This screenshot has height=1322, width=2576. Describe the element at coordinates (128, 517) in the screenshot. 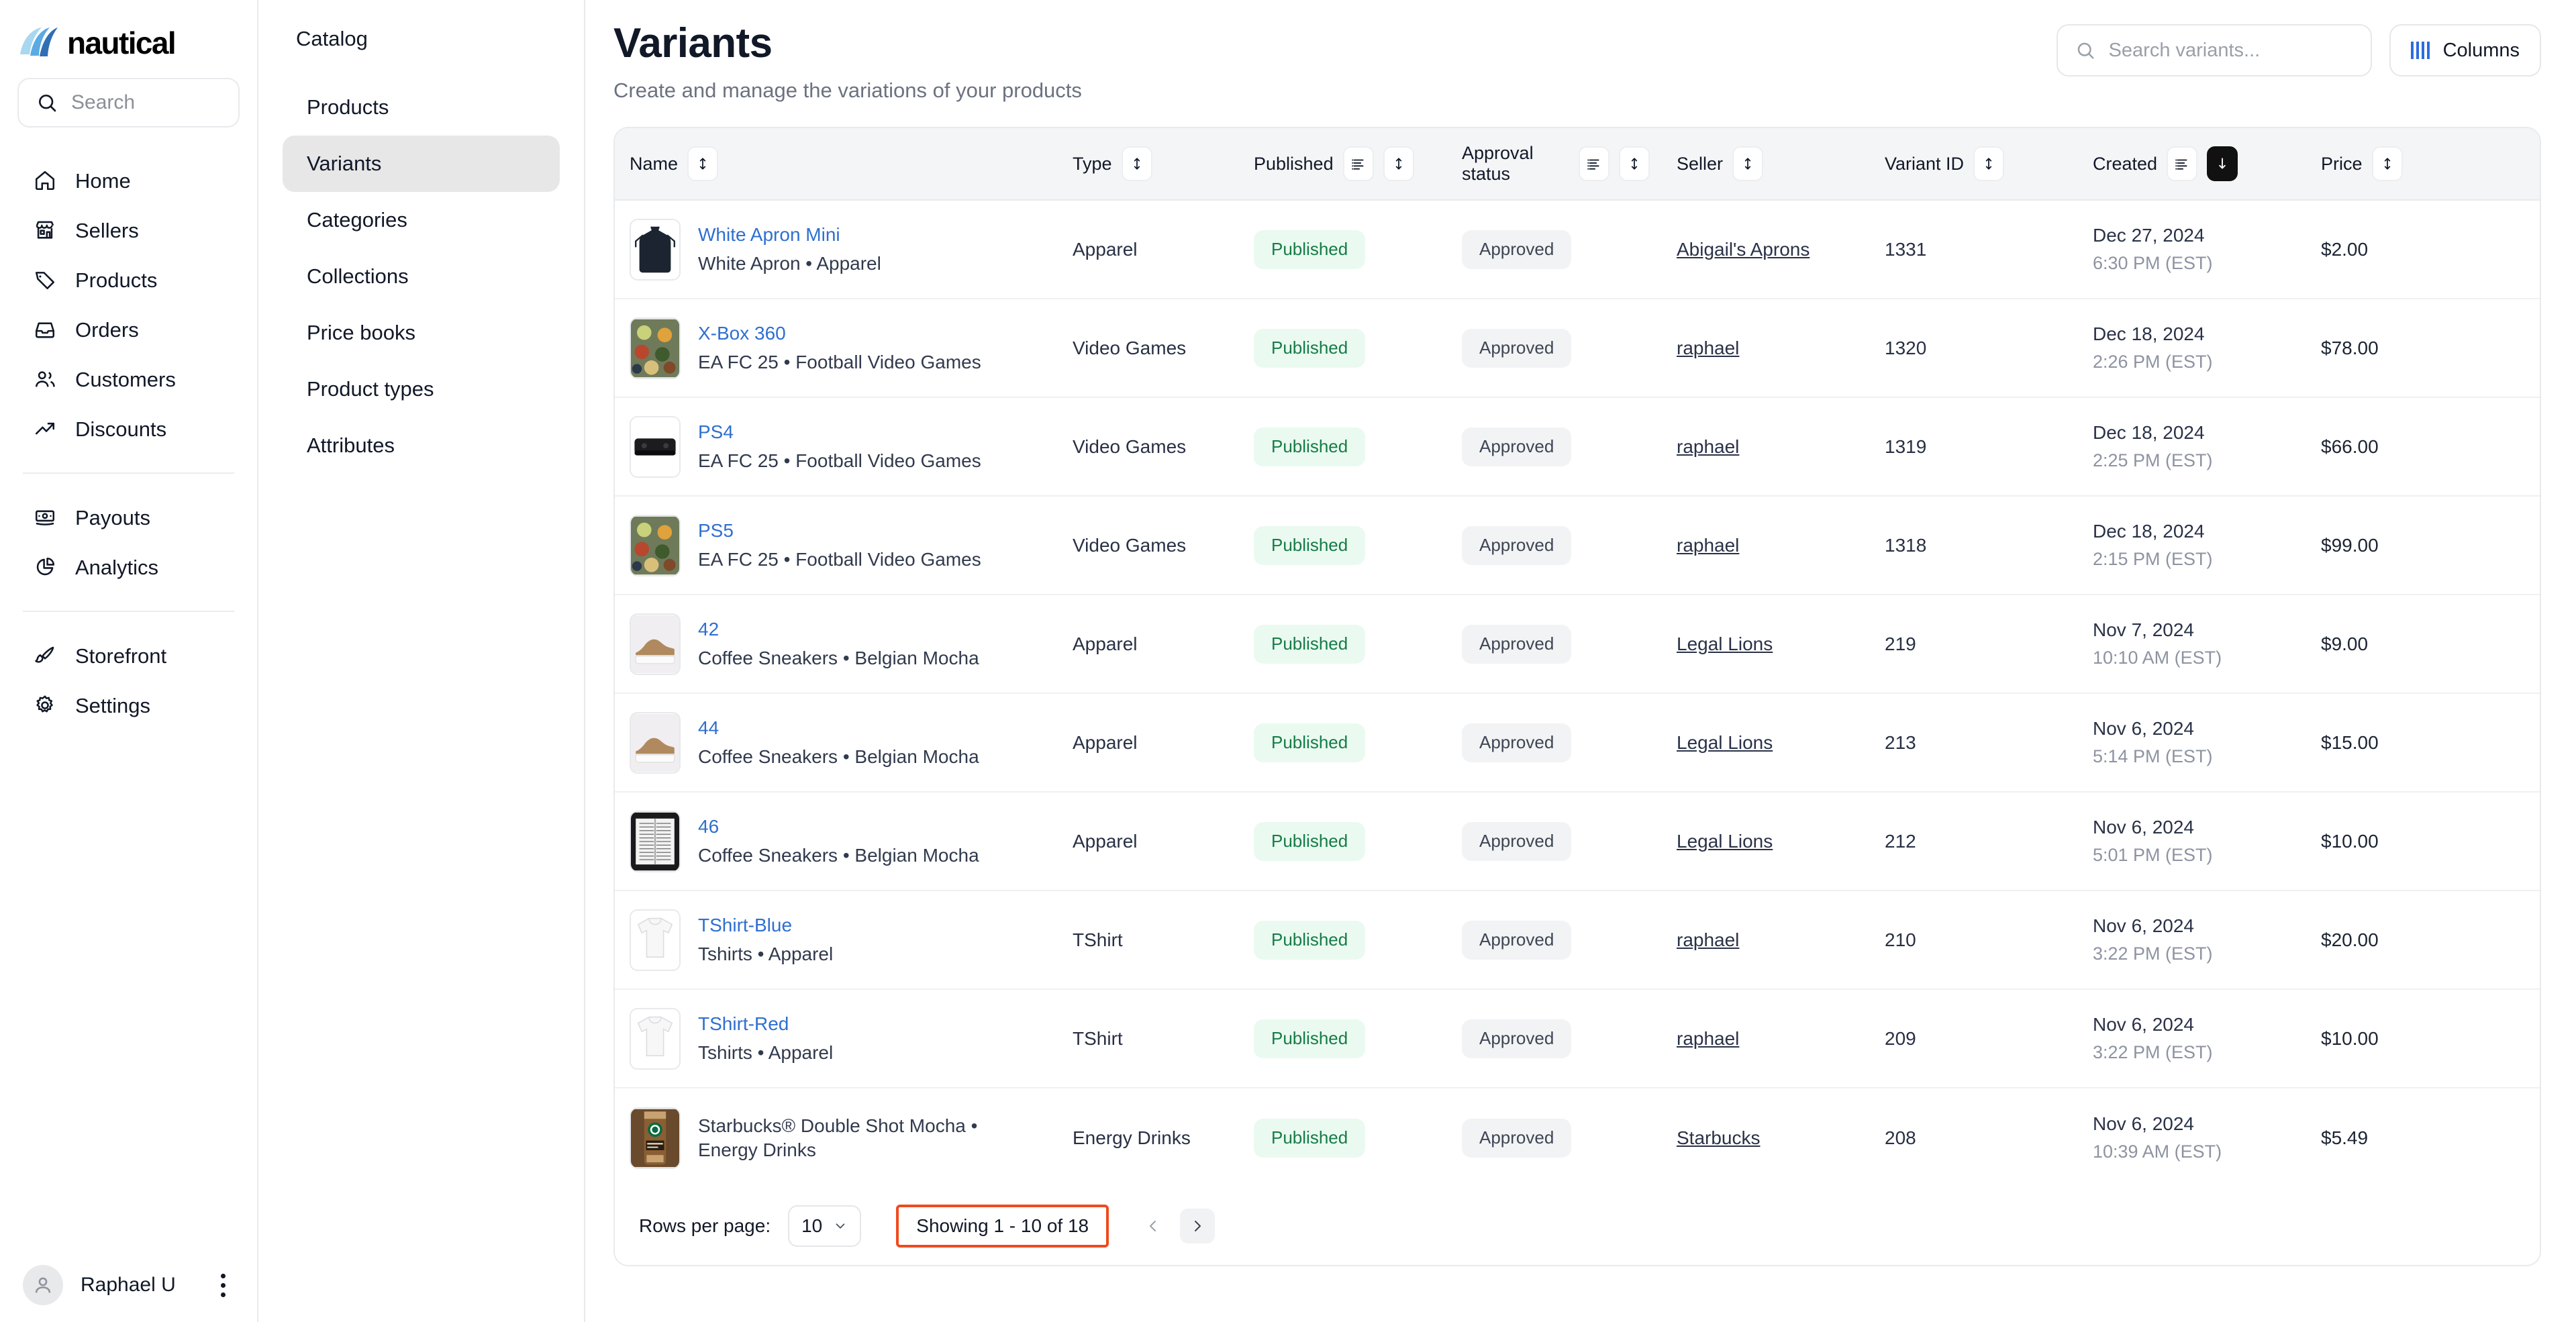

I see `sidebar-item-payouts: Payouts` at that location.